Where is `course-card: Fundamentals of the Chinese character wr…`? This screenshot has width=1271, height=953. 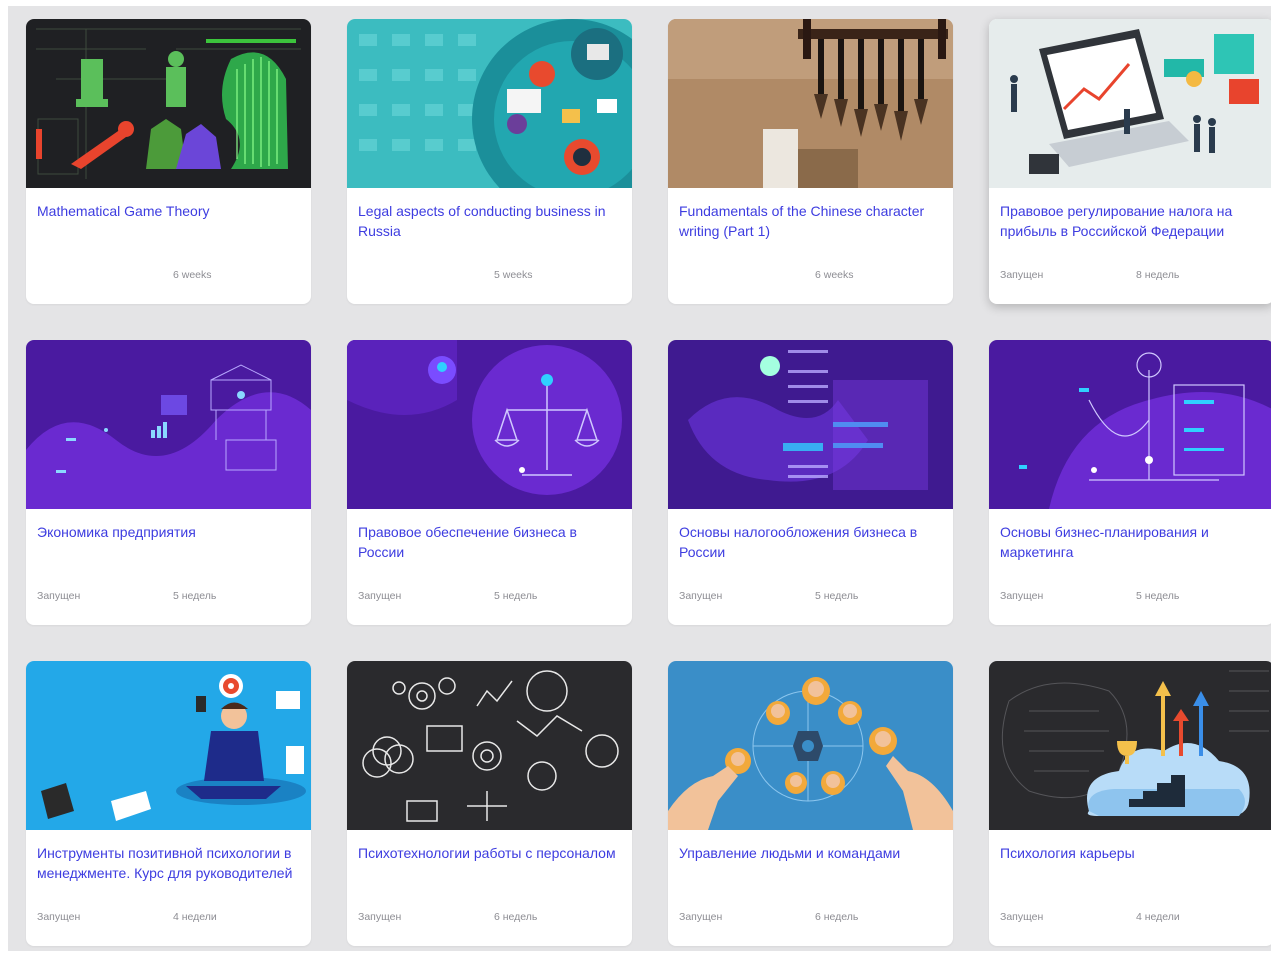 course-card: Fundamentals of the Chinese character wr… is located at coordinates (810, 161).